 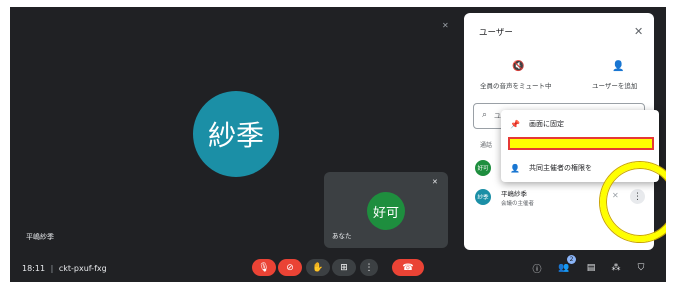 I want to click on user-avatar: 好可, so click(x=483, y=168).